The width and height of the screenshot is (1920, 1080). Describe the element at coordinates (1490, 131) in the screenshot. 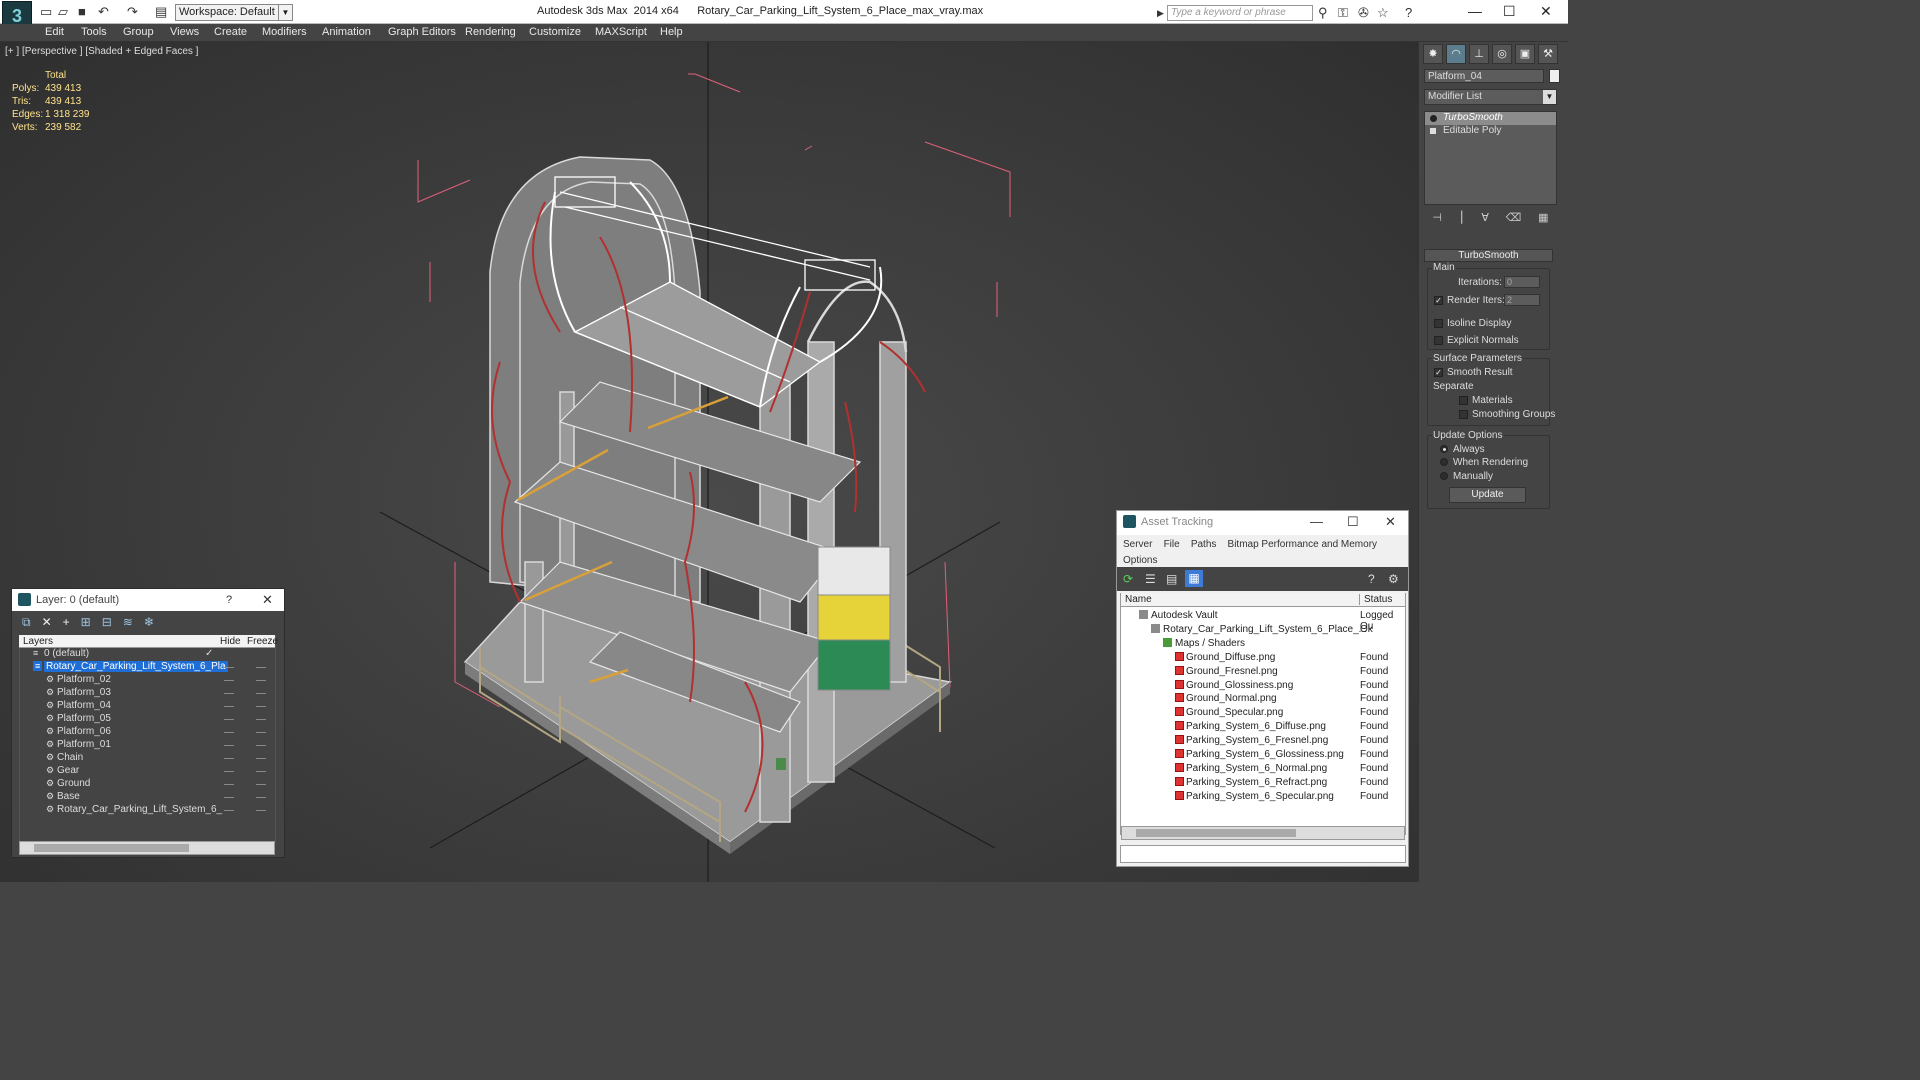

I see `stack-item-editable-poly: Editable Poly` at that location.